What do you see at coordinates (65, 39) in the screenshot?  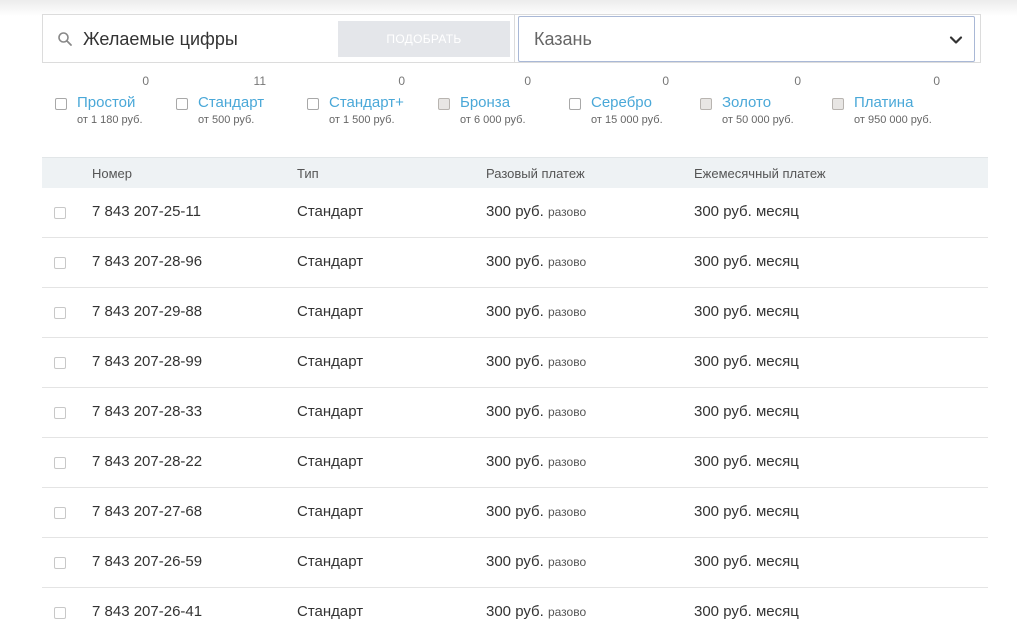 I see `search-icon` at bounding box center [65, 39].